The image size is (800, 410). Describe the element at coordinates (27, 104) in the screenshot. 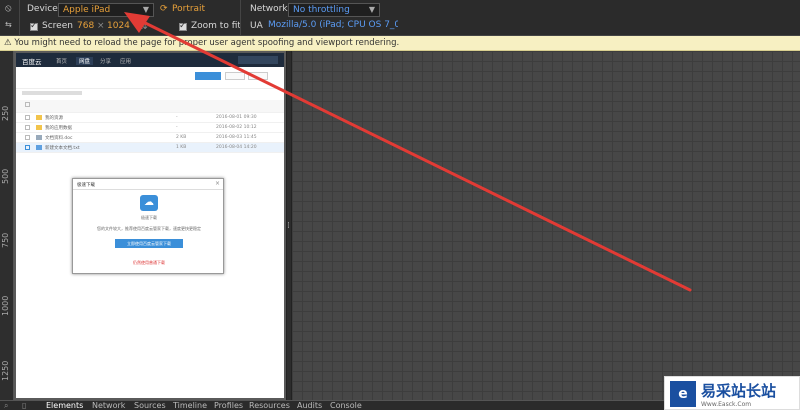

I see `select-all-checkbox` at that location.